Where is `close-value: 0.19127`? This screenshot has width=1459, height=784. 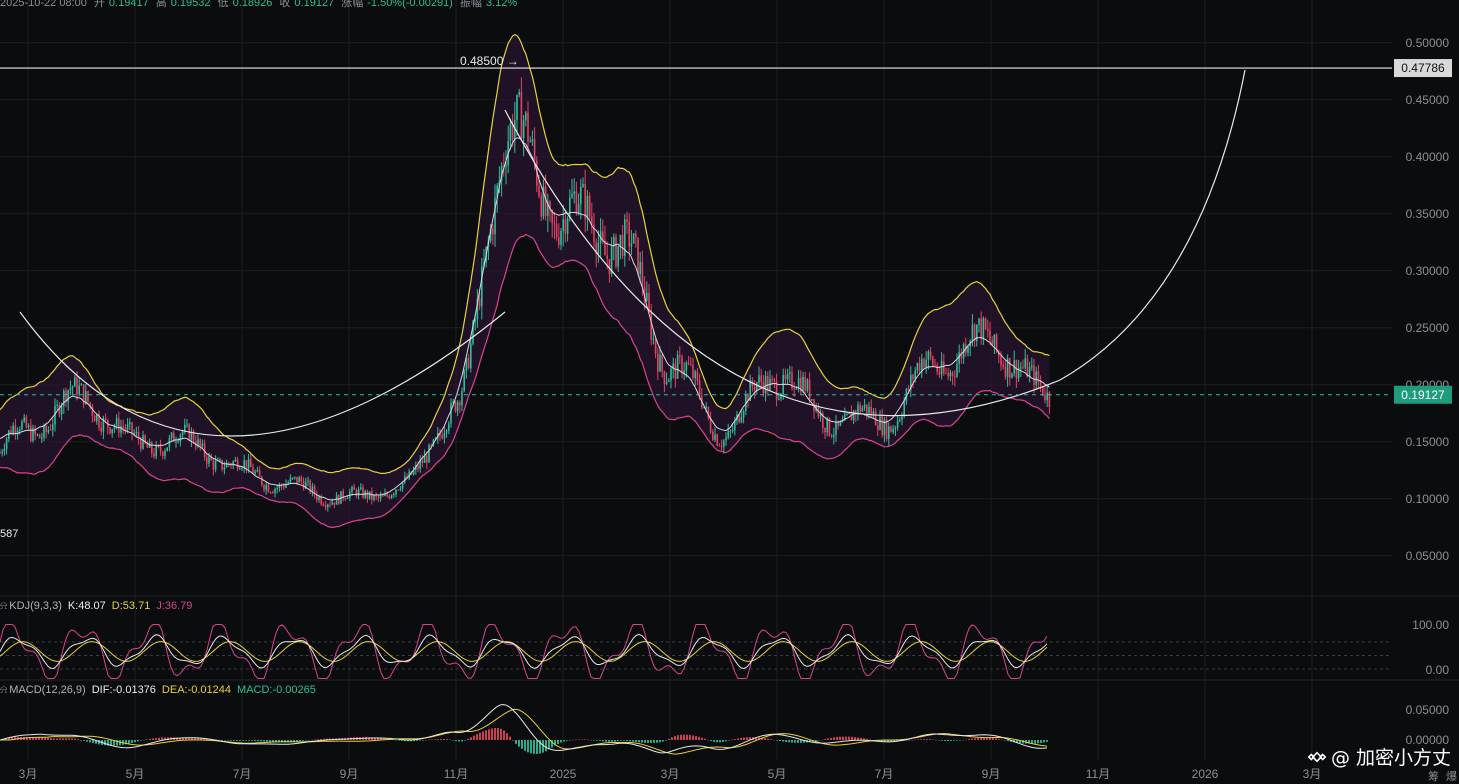
close-value: 0.19127 is located at coordinates (314, 4).